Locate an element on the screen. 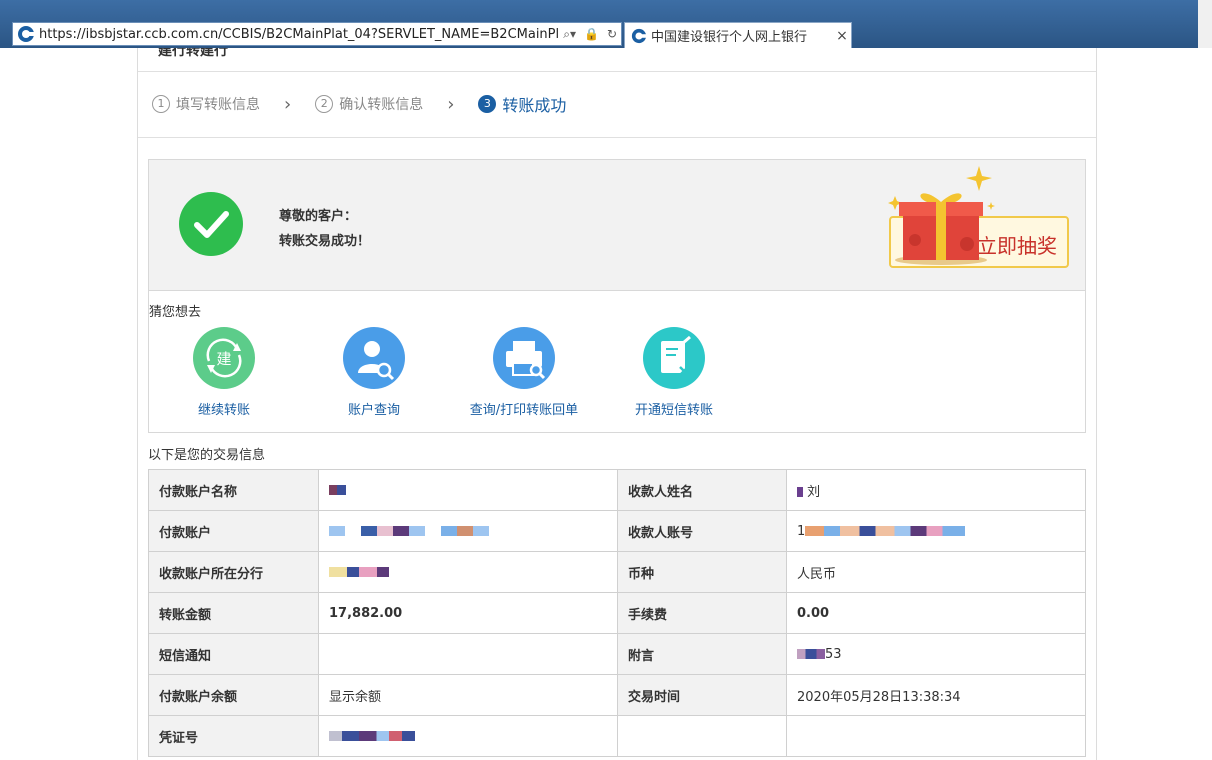  tab-close-icon: × is located at coordinates (842, 36).